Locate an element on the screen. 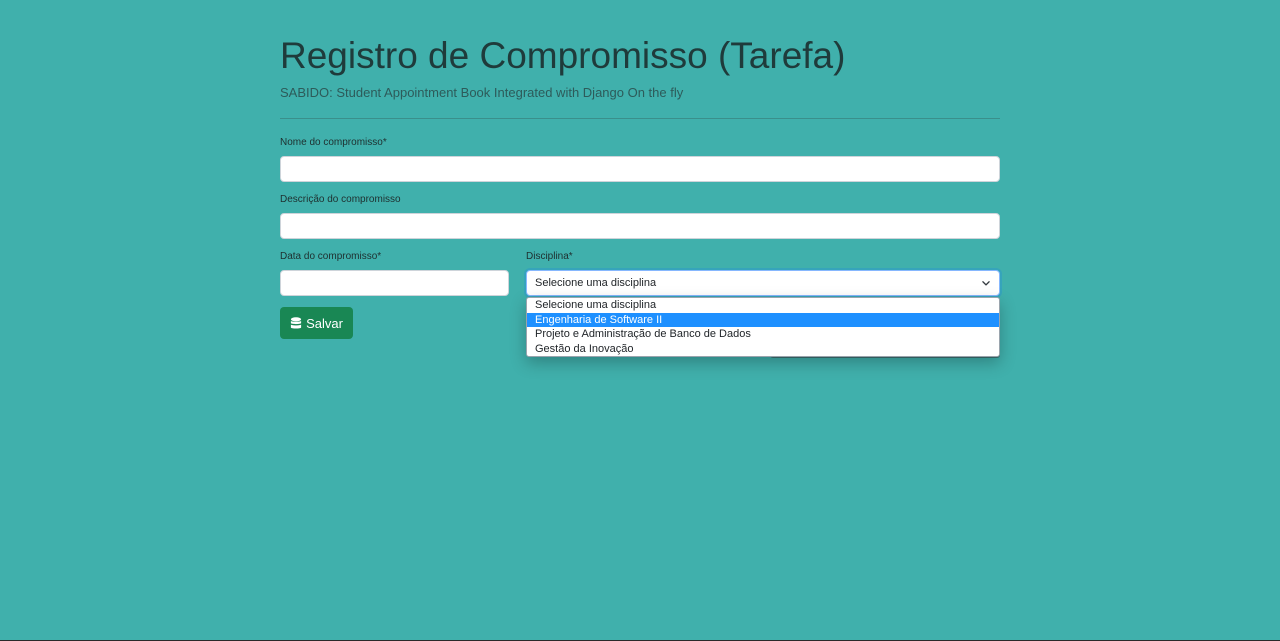 The width and height of the screenshot is (1280, 641). dropdown-option-highlighted: Engenharia de Software II is located at coordinates (763, 319).